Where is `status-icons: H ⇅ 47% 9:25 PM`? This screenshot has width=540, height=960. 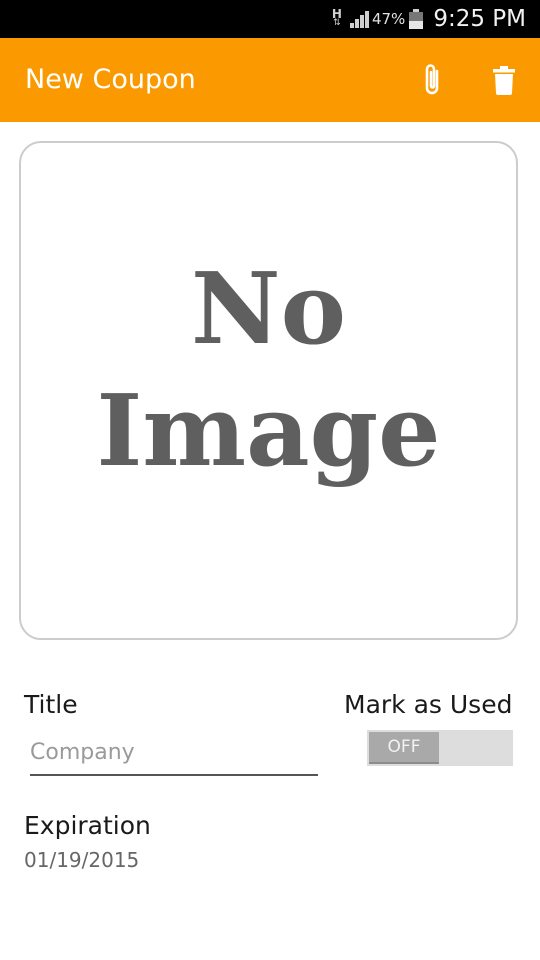
status-icons: H ⇅ 47% 9:25 PM is located at coordinates (429, 19).